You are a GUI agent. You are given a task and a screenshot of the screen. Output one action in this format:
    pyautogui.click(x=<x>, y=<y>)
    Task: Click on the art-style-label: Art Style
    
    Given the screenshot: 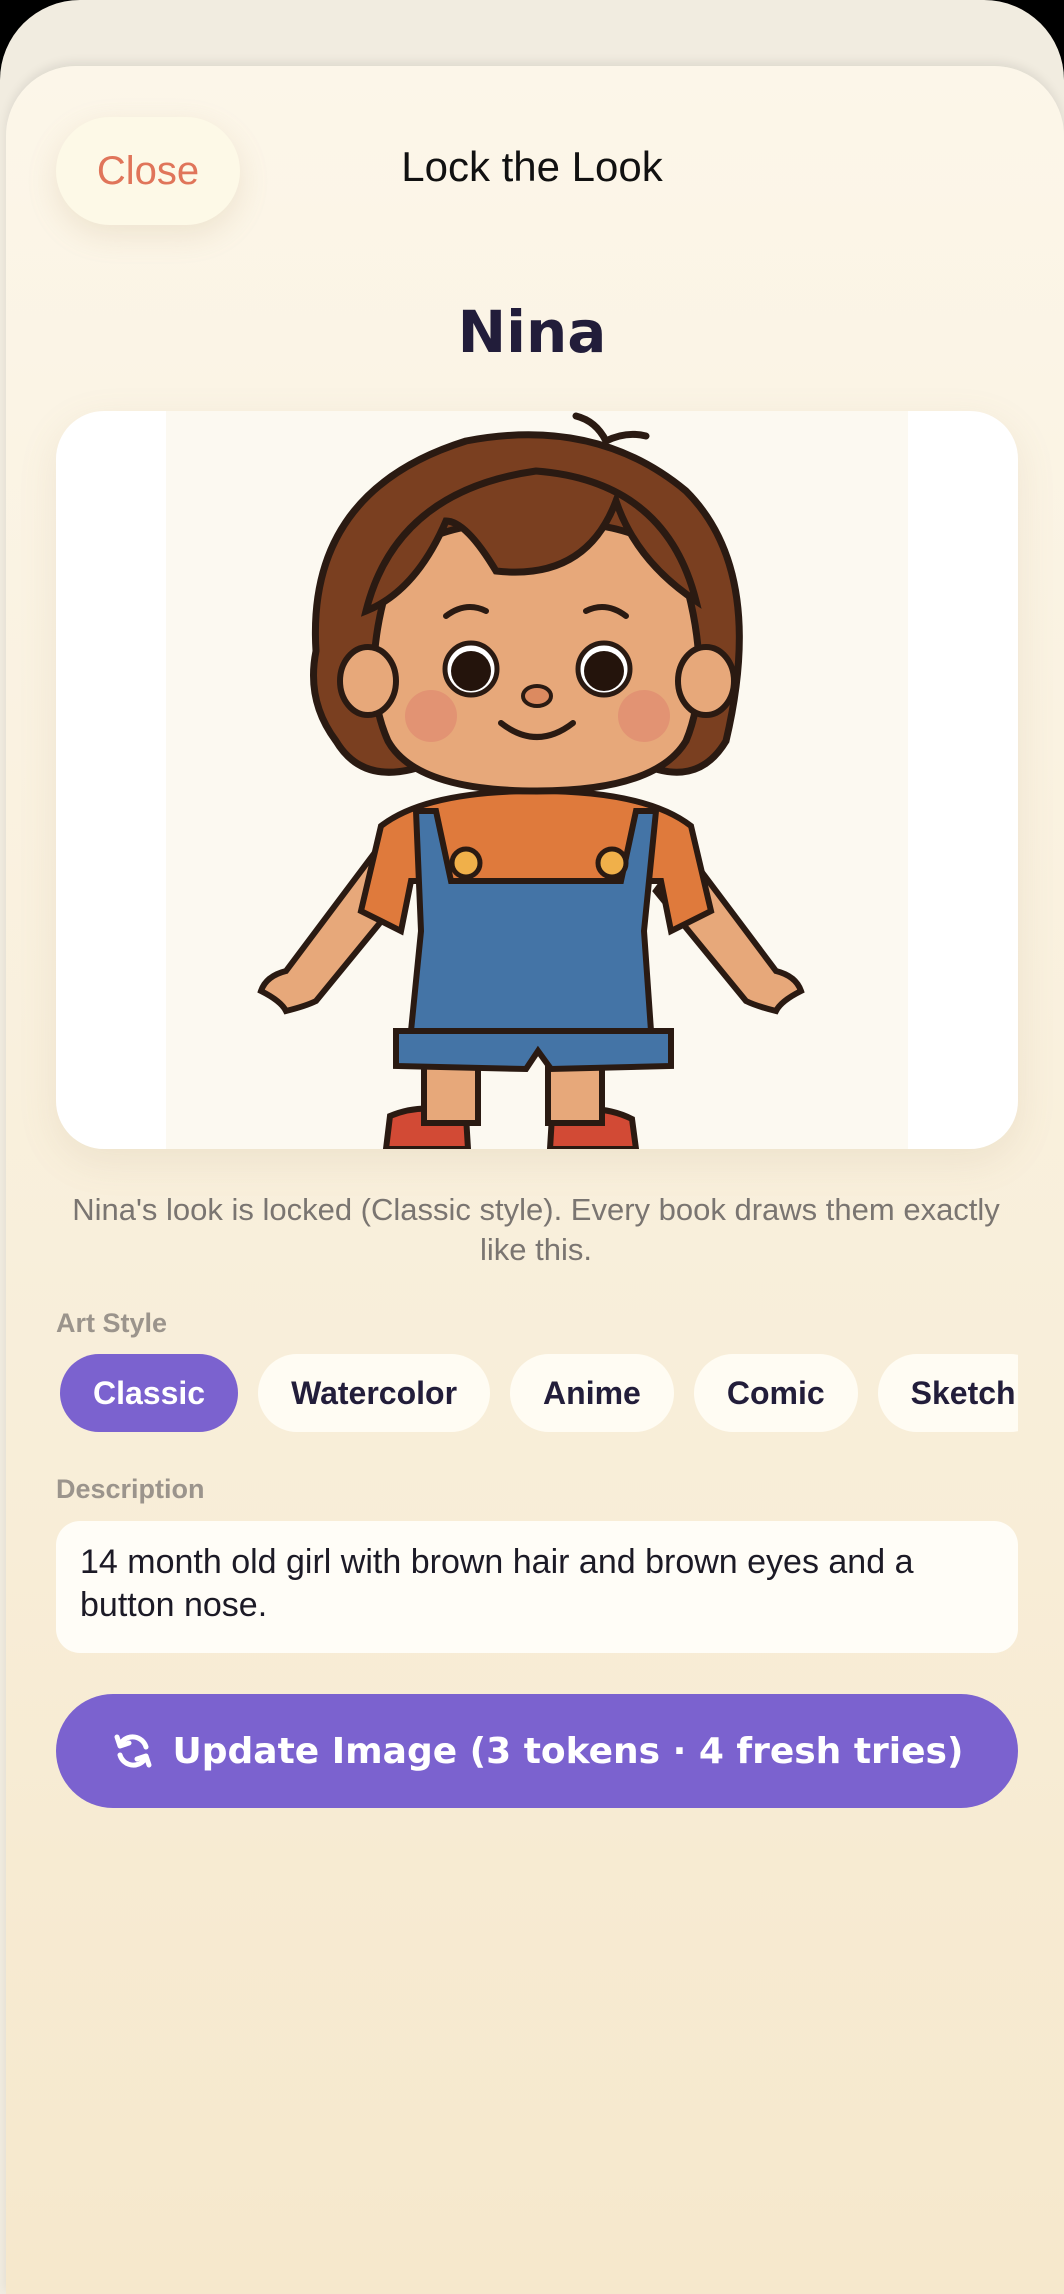 What is the action you would take?
    pyautogui.click(x=112, y=1323)
    